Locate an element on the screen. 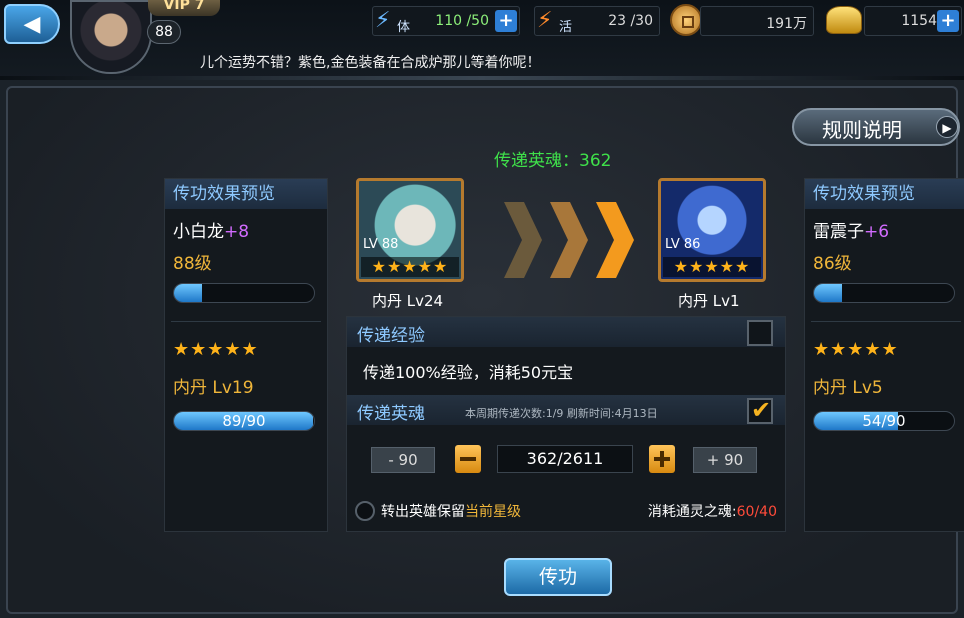 The image size is (964, 618). transfer-week-info: 本周期传递次数:1/9 刷新时间:4月13日 is located at coordinates (561, 413).